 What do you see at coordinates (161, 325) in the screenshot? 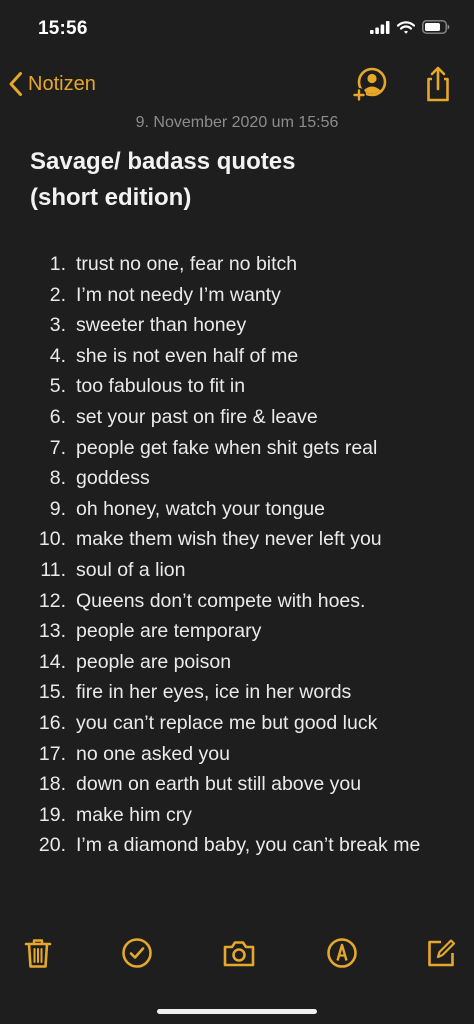
I see `list-item-text: sweeter than honey` at bounding box center [161, 325].